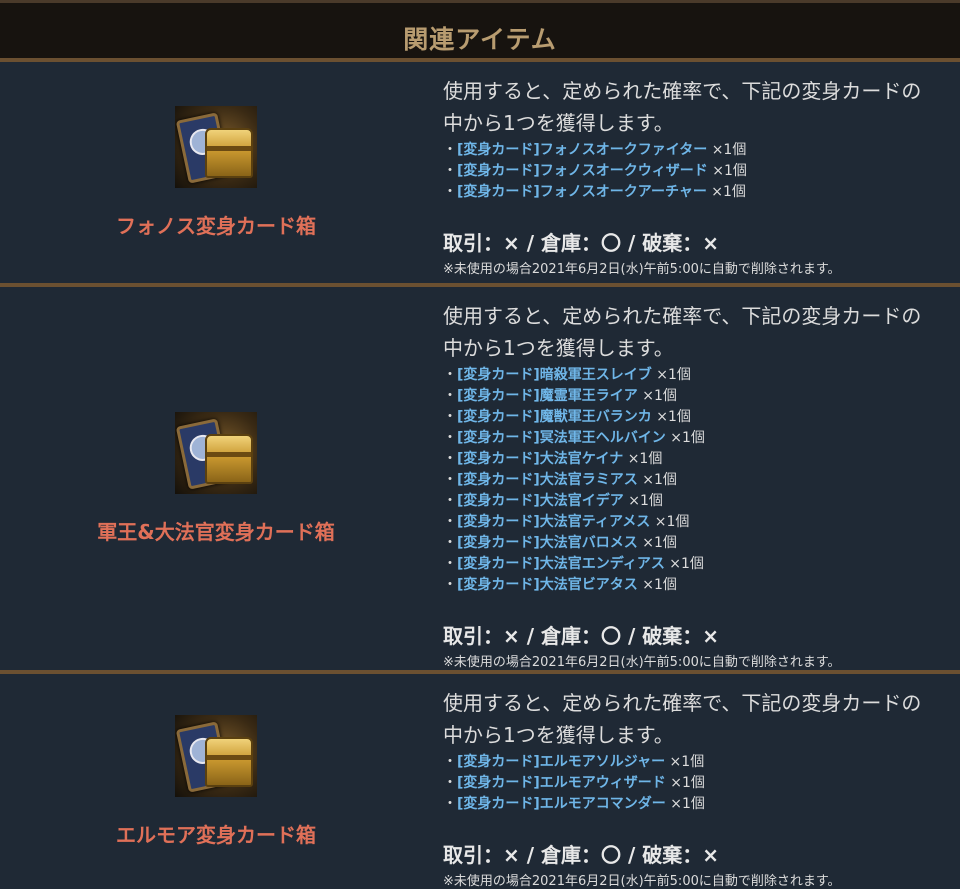  I want to click on list-item: ・[変身カード]大法官ケイナ ×1個, so click(553, 459).